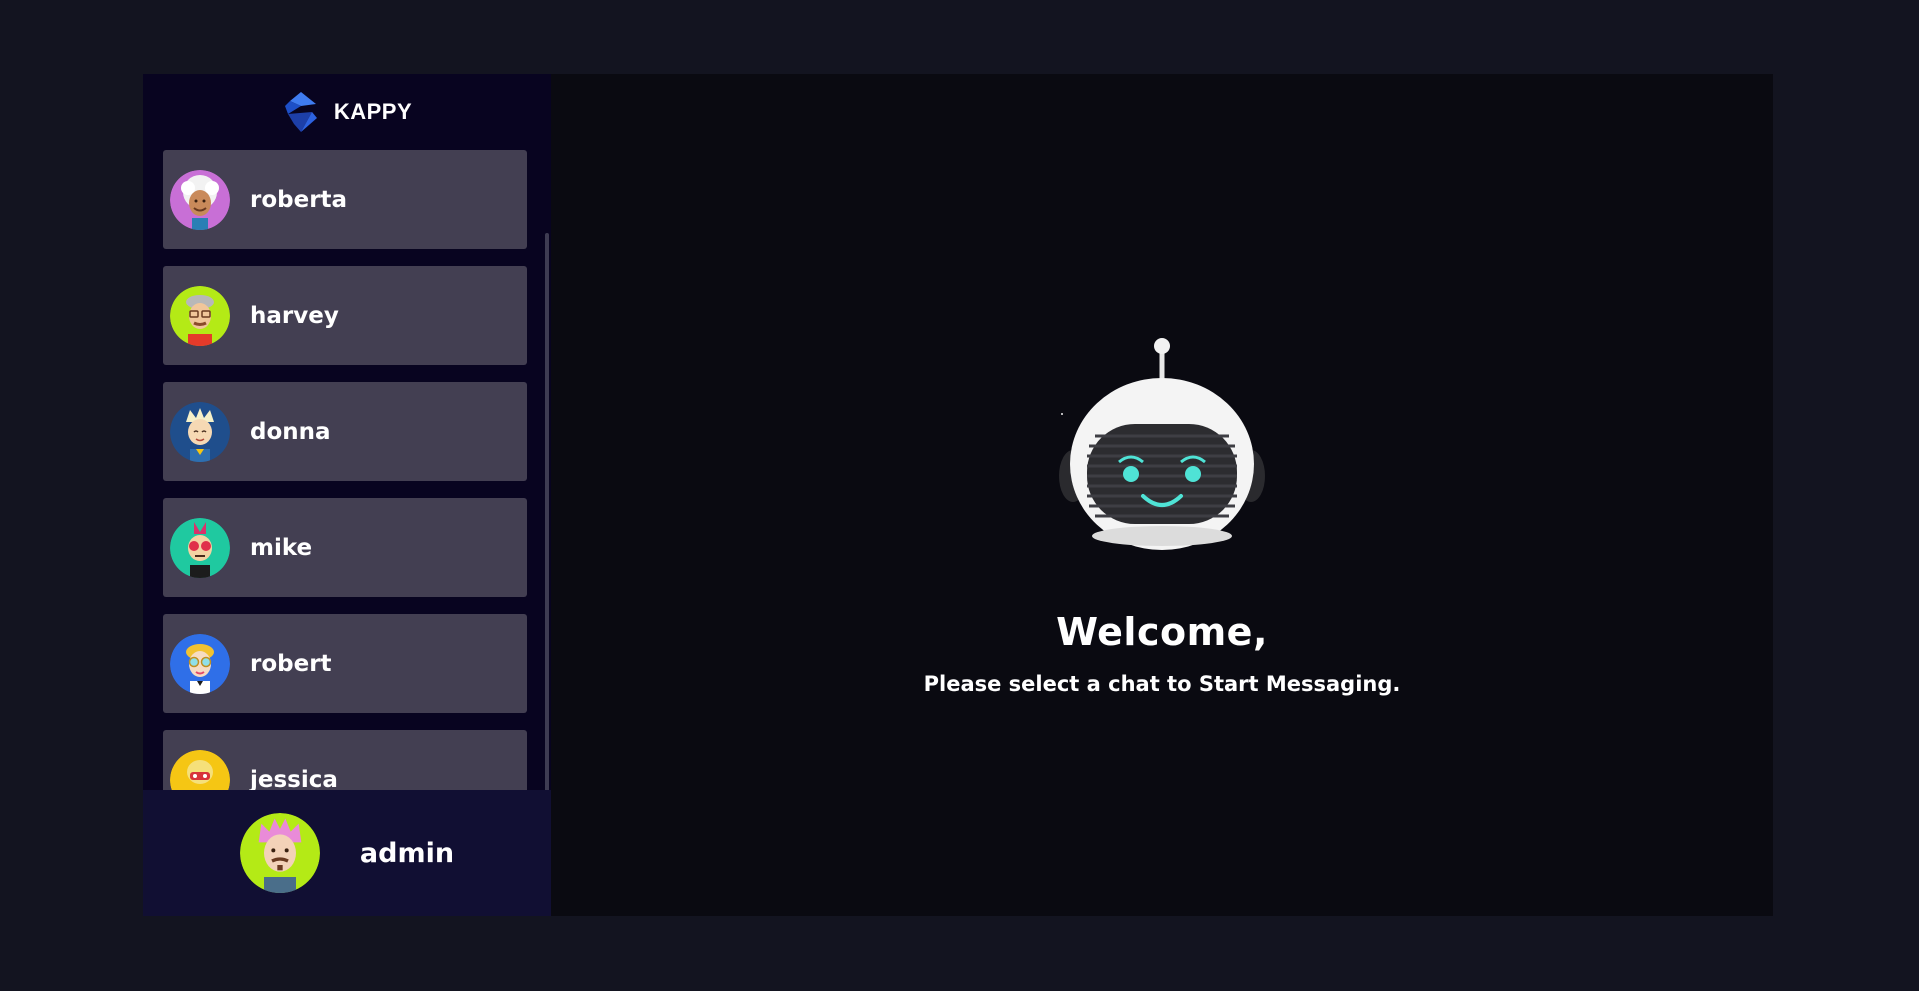 The height and width of the screenshot is (991, 1919). Describe the element at coordinates (281, 547) in the screenshot. I see `contact-name: mike` at that location.